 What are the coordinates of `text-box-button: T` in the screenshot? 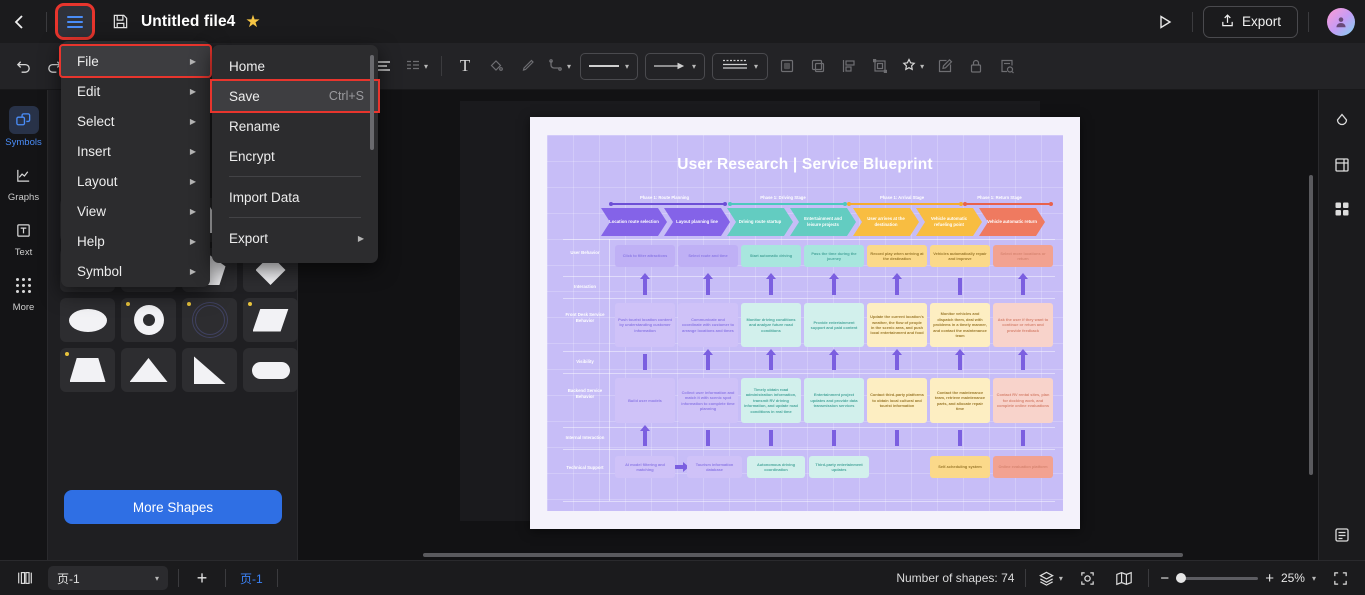 It's located at (465, 66).